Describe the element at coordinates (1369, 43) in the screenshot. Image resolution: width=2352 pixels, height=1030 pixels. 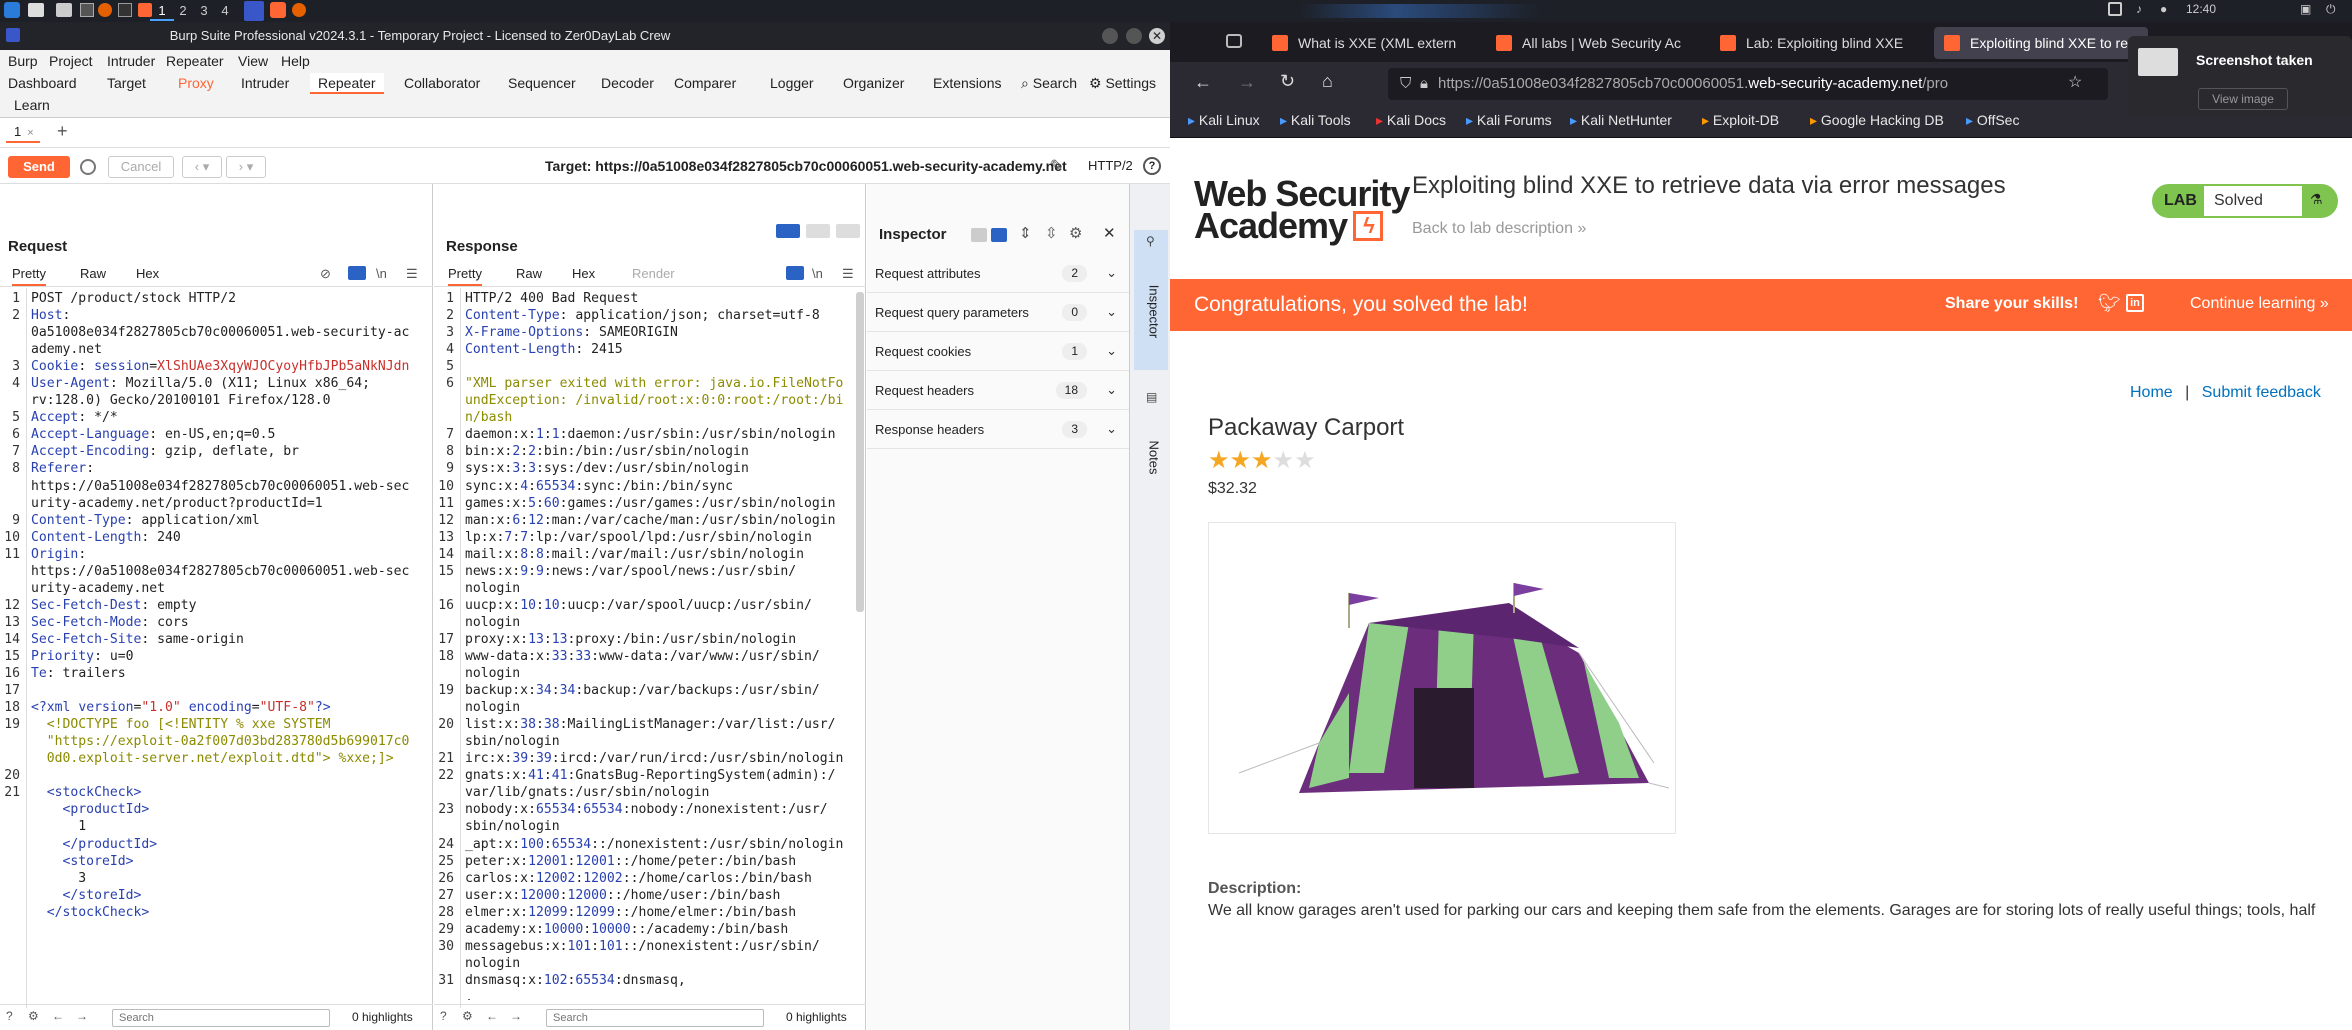
I see `browser-tab-1: What is XXE (XML extern` at that location.